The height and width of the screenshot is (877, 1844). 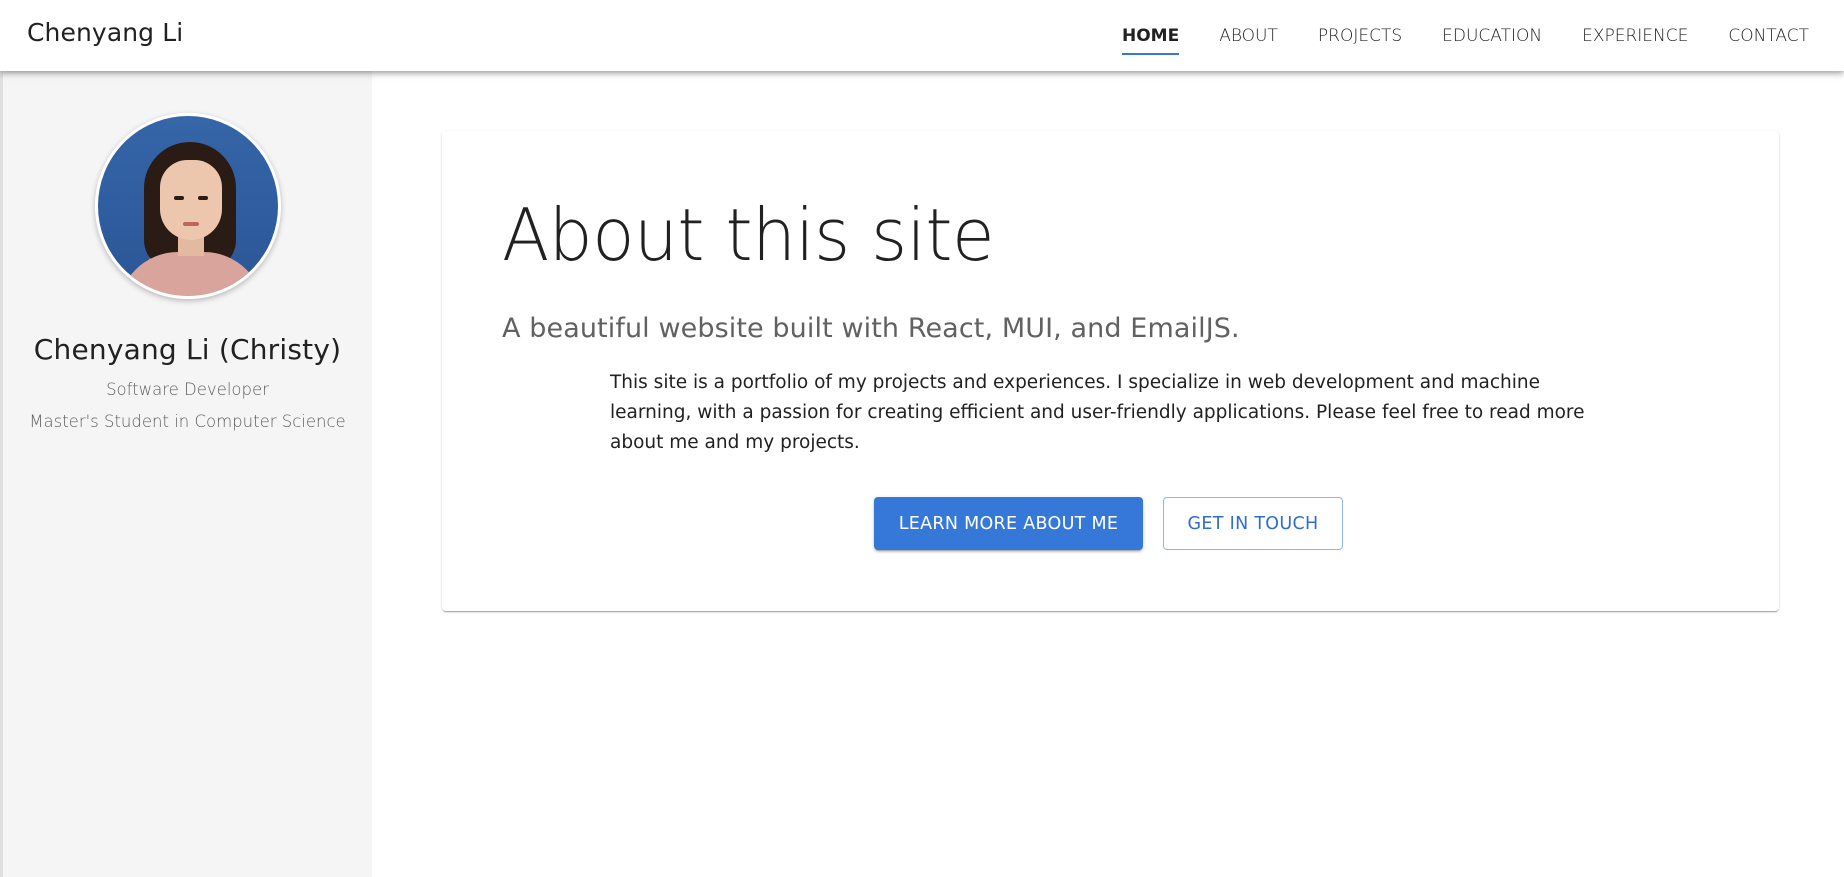 What do you see at coordinates (1248, 35) in the screenshot?
I see `nav-item-about: ABOUT` at bounding box center [1248, 35].